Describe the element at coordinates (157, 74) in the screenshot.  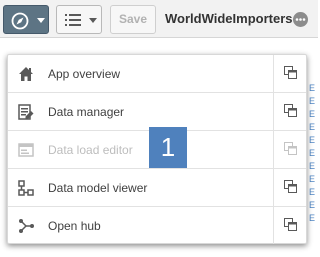
I see `menu-item-app-overview: App overview` at that location.